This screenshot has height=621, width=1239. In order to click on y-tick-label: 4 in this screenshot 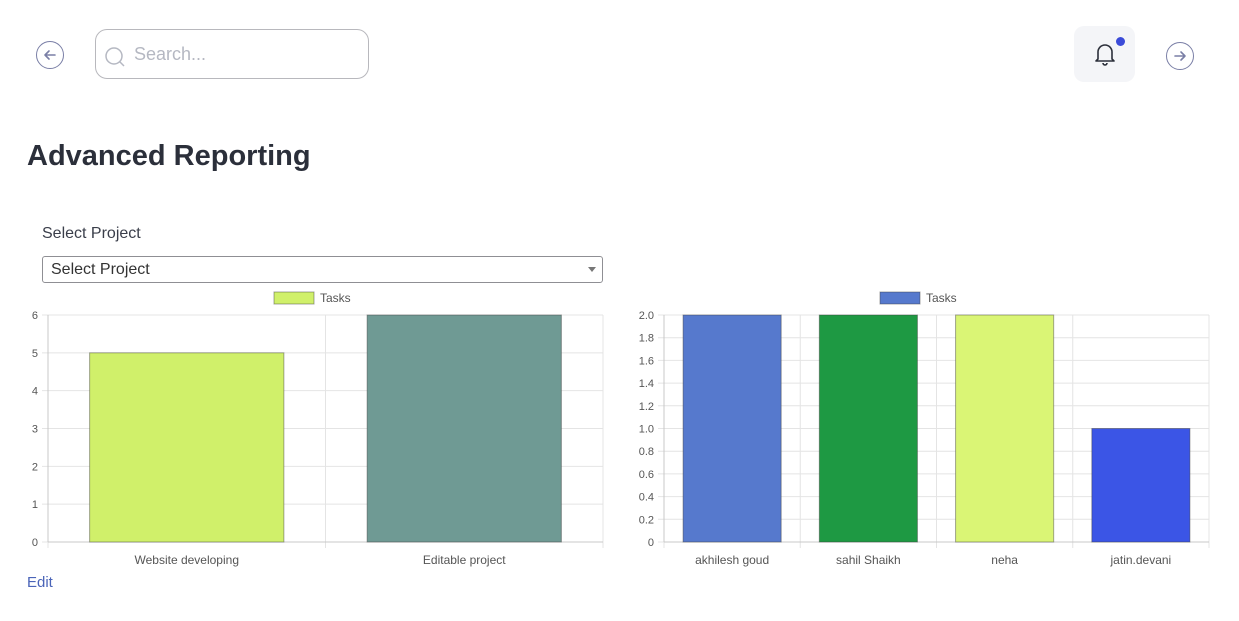, I will do `click(35, 392)`.